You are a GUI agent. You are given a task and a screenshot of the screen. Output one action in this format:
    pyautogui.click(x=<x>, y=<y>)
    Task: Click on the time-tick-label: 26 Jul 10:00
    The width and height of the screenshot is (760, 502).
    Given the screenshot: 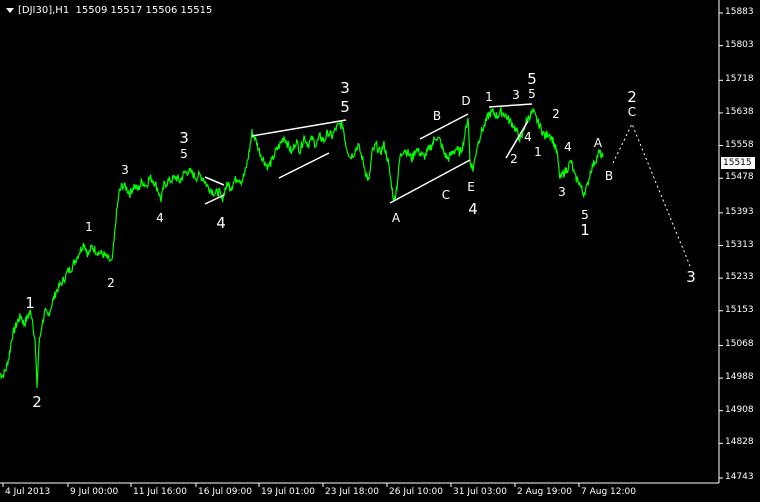 What is the action you would take?
    pyautogui.click(x=416, y=492)
    